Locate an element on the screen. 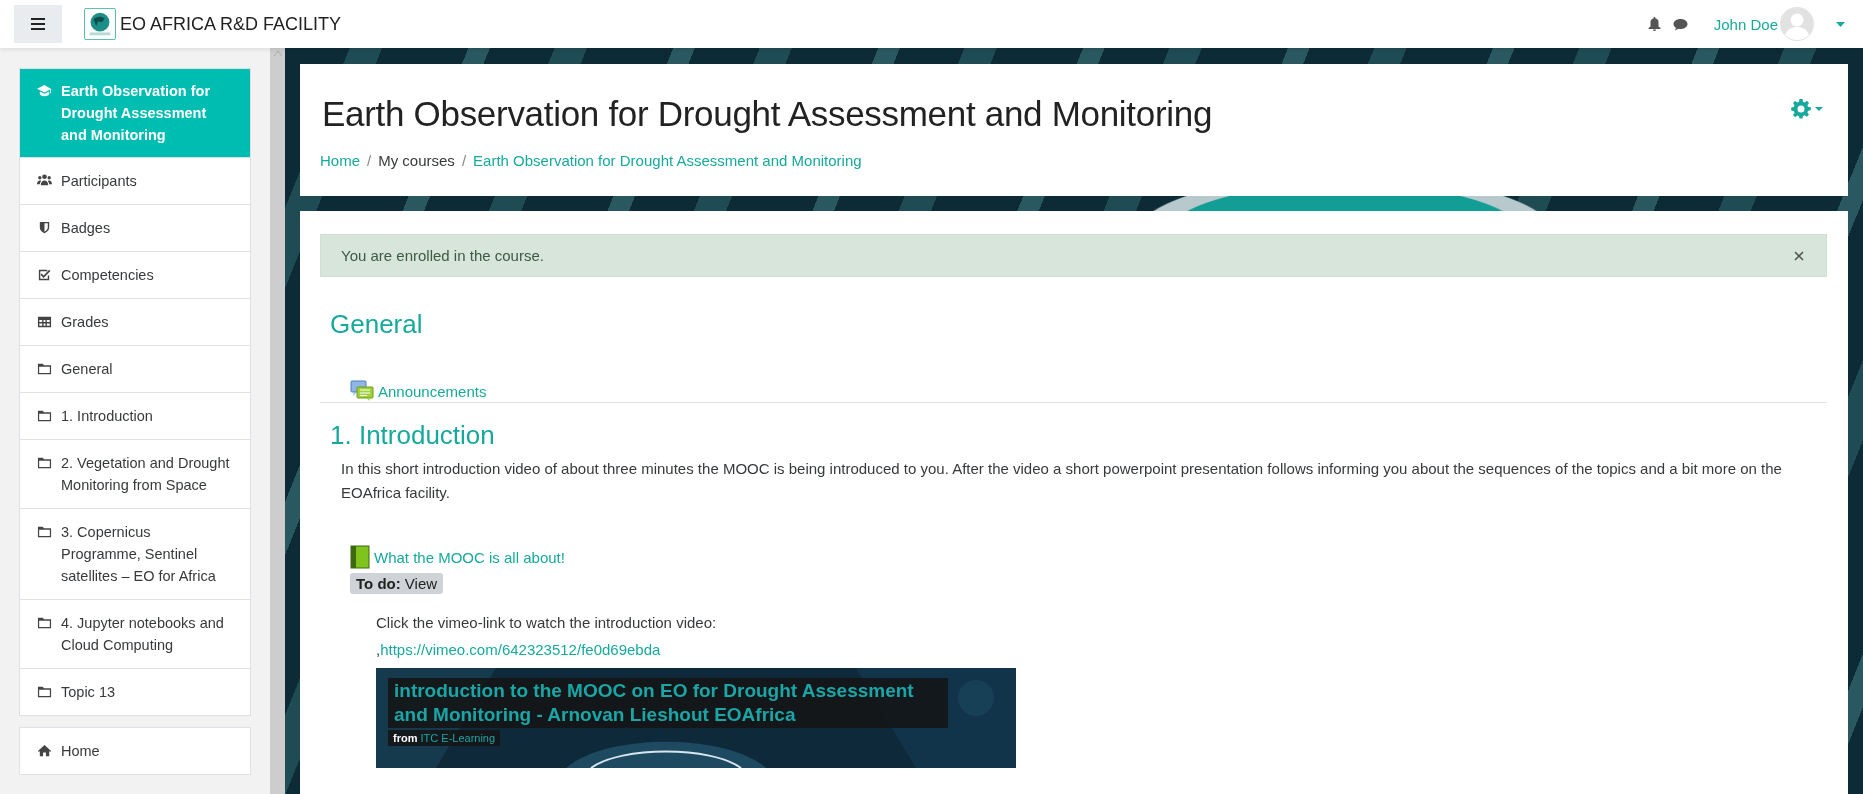  page-title: Earth Observation for Drought Assessment and Monitoring is located at coordinates (768, 114).